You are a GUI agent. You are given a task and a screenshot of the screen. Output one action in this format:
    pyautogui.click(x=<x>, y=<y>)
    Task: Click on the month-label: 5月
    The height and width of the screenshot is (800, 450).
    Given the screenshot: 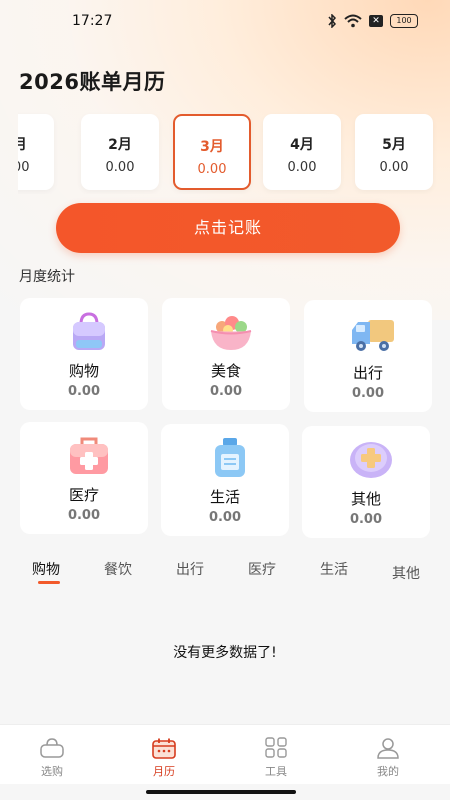 What is the action you would take?
    pyautogui.click(x=394, y=145)
    